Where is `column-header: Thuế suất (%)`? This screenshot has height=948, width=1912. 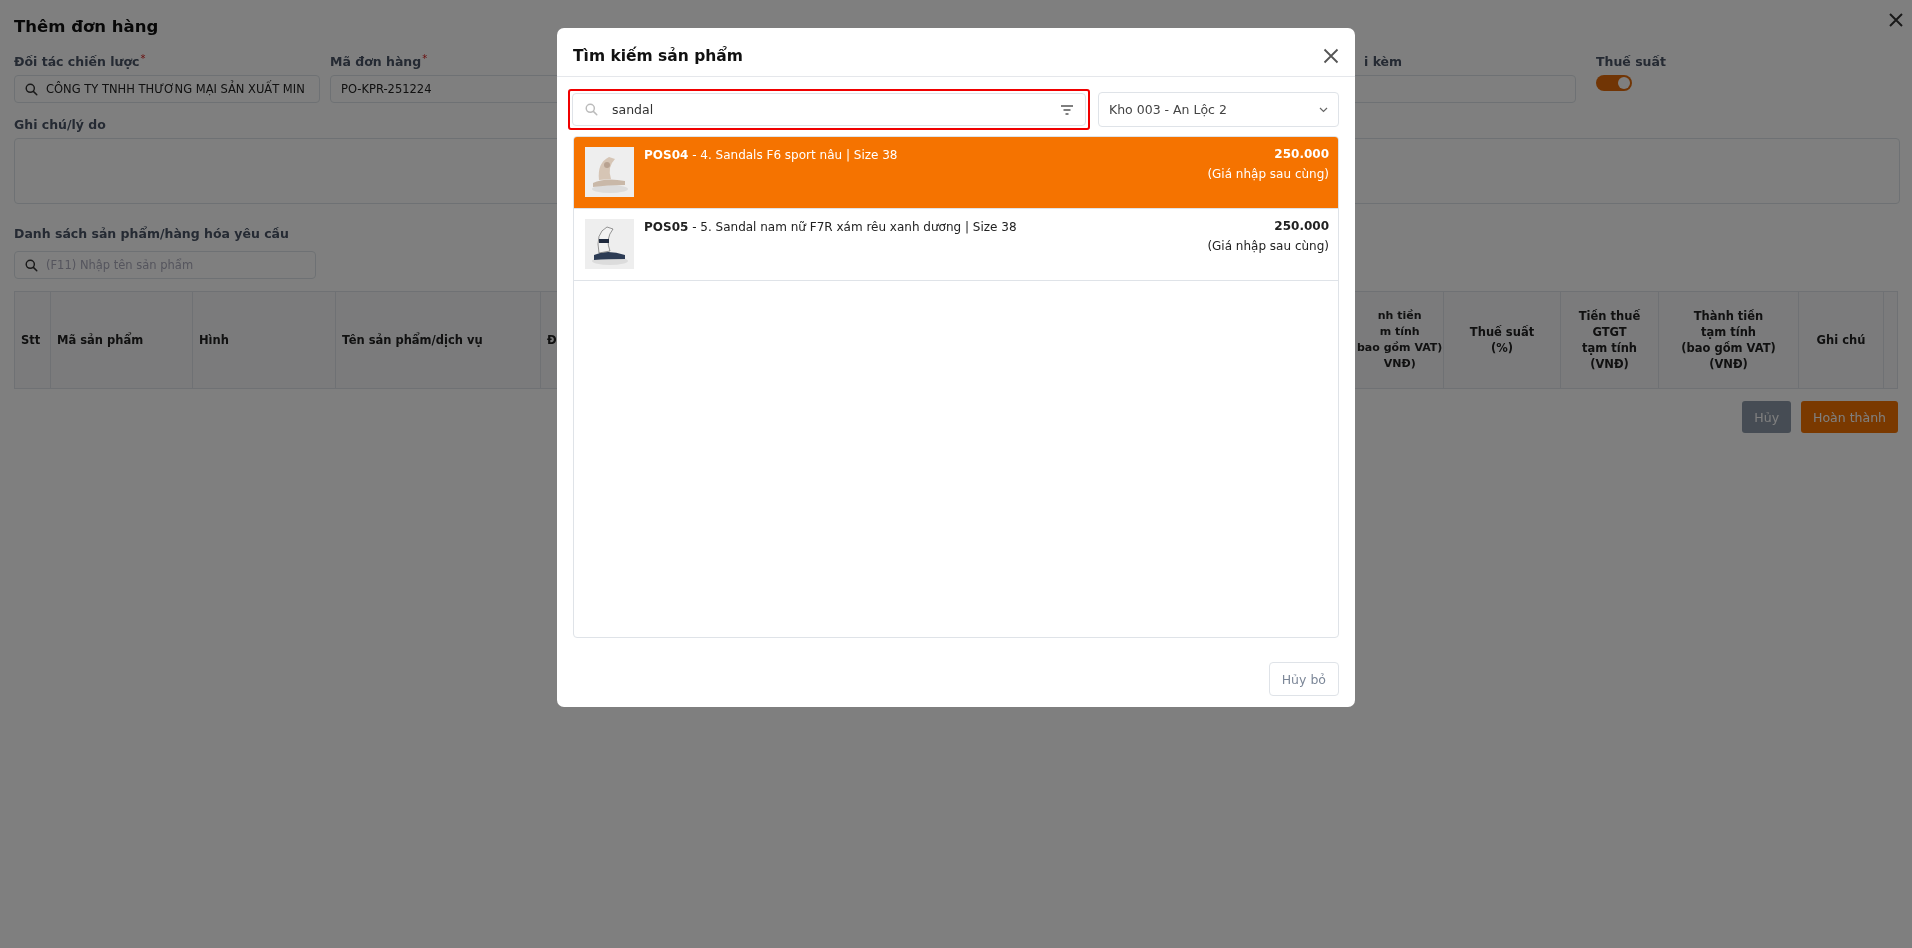
column-header: Thuế suất (%) is located at coordinates (1502, 340).